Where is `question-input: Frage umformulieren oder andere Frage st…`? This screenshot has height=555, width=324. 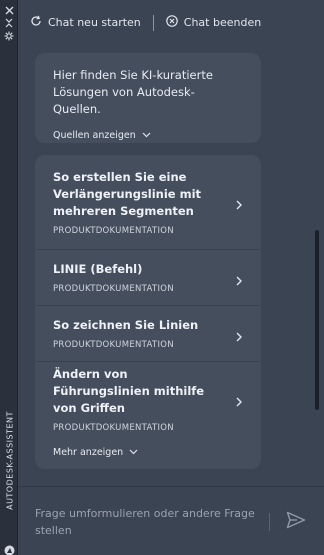 question-input: Frage umformulieren oder andere Frage st… is located at coordinates (151, 522).